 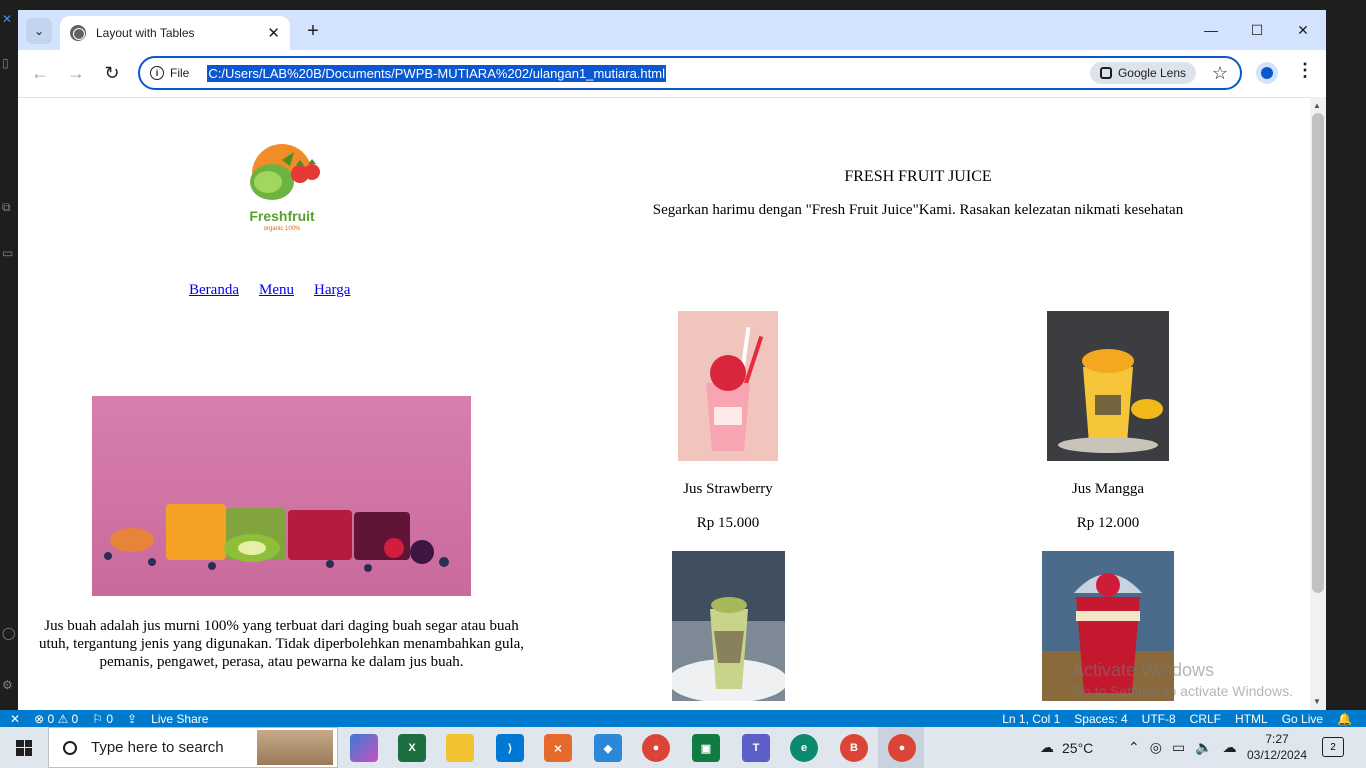 What do you see at coordinates (284, 188) in the screenshot?
I see `freshfruit-logo: Freshfruit organic 100%` at bounding box center [284, 188].